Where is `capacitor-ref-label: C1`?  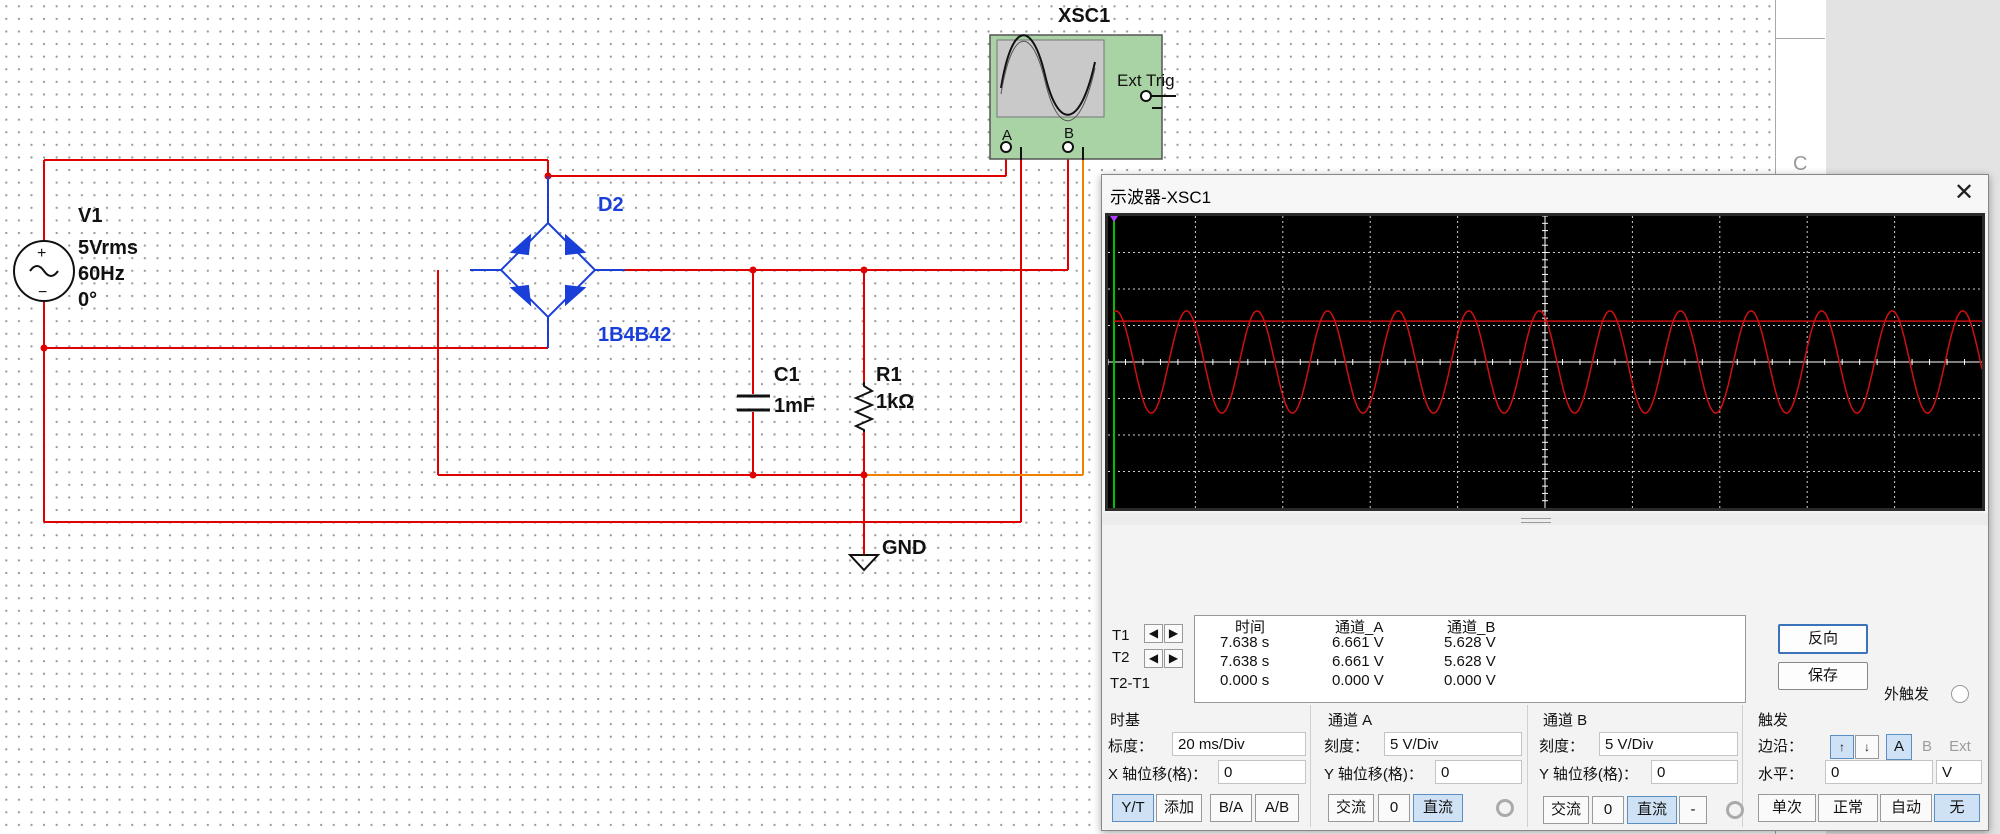
capacitor-ref-label: C1 is located at coordinates (787, 375).